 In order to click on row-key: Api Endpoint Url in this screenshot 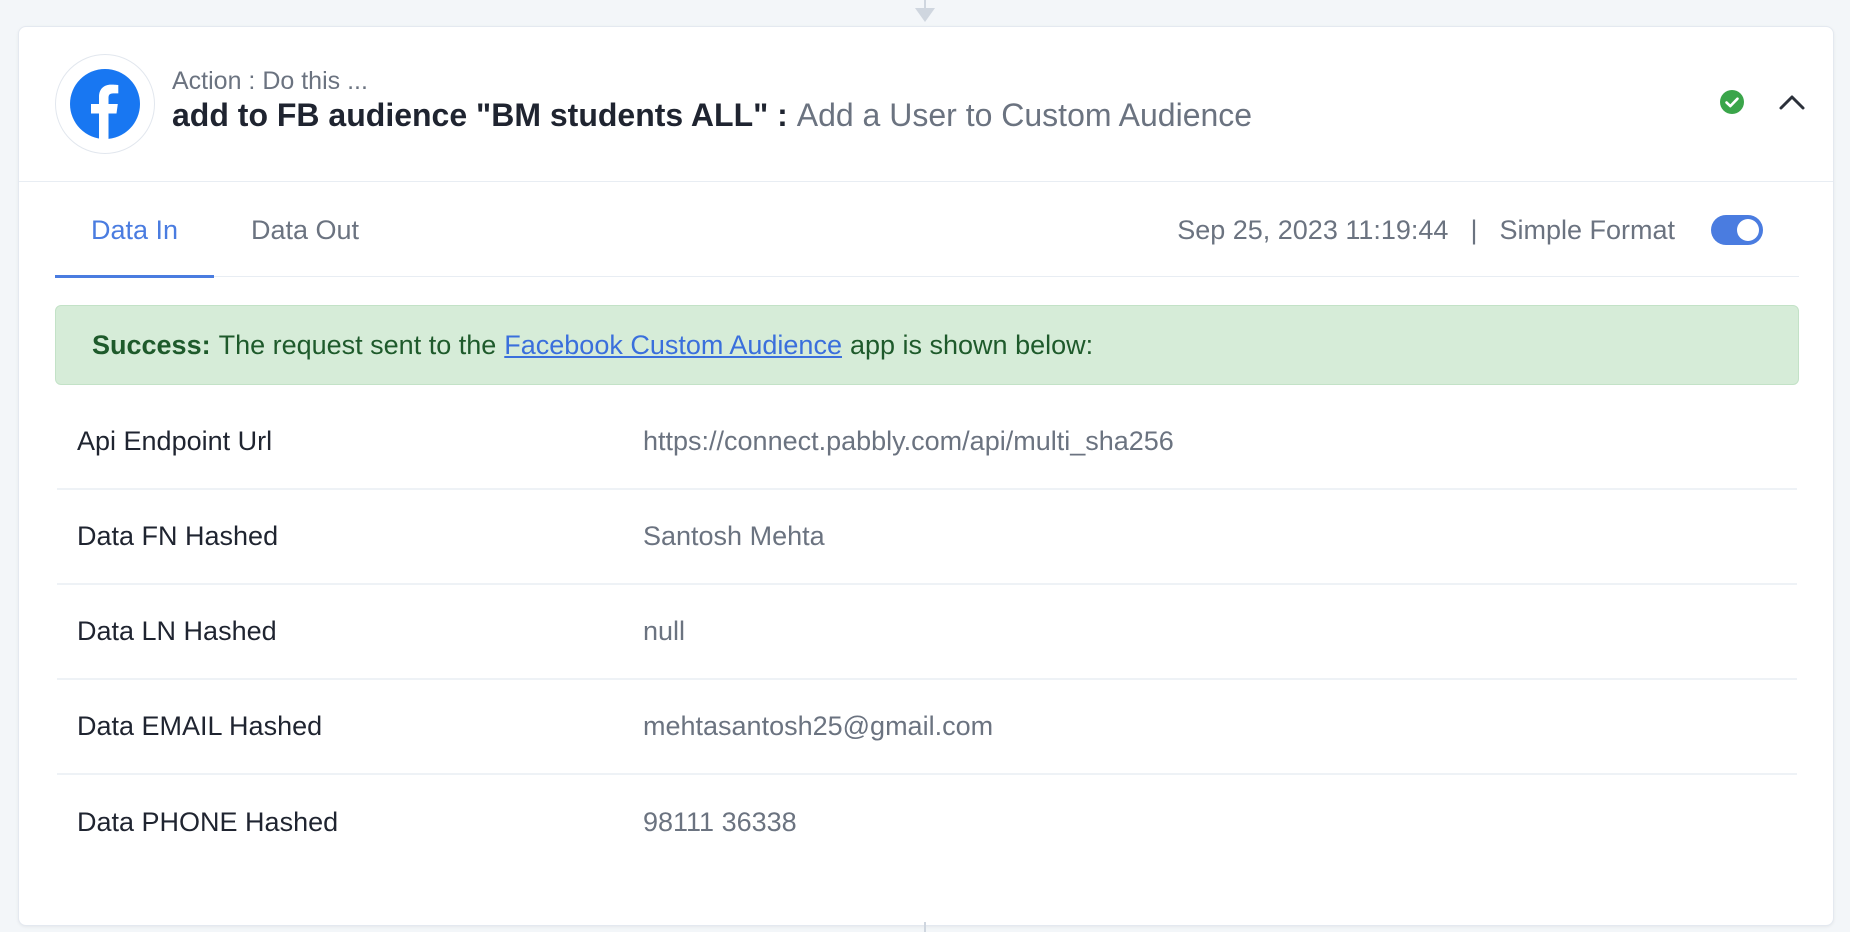, I will do `click(350, 441)`.